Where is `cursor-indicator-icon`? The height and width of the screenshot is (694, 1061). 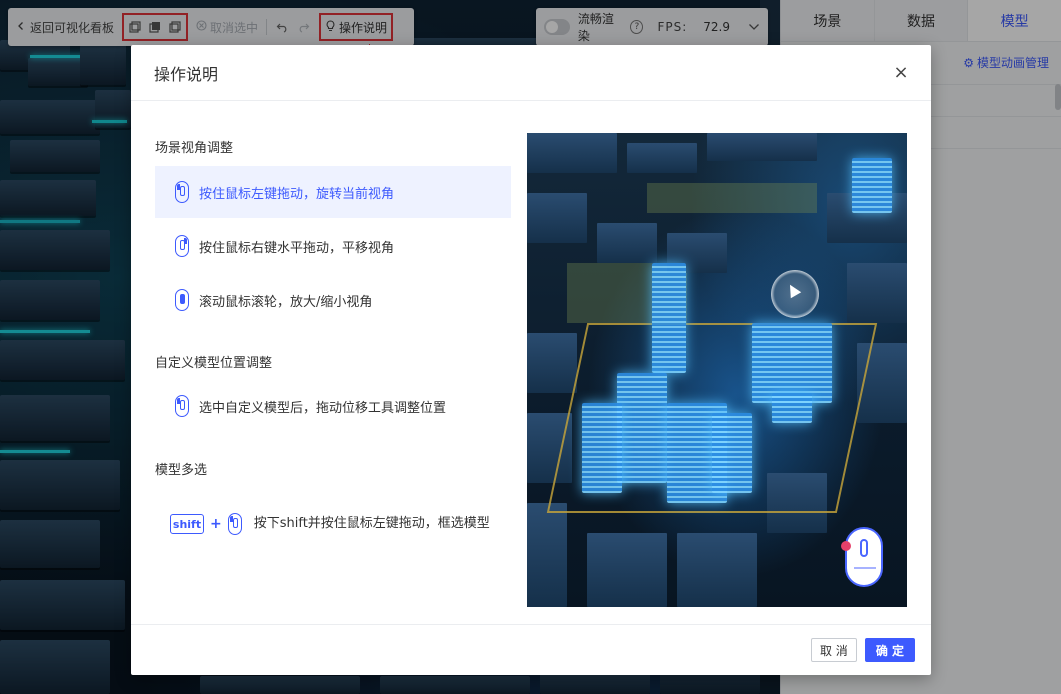 cursor-indicator-icon is located at coordinates (795, 294).